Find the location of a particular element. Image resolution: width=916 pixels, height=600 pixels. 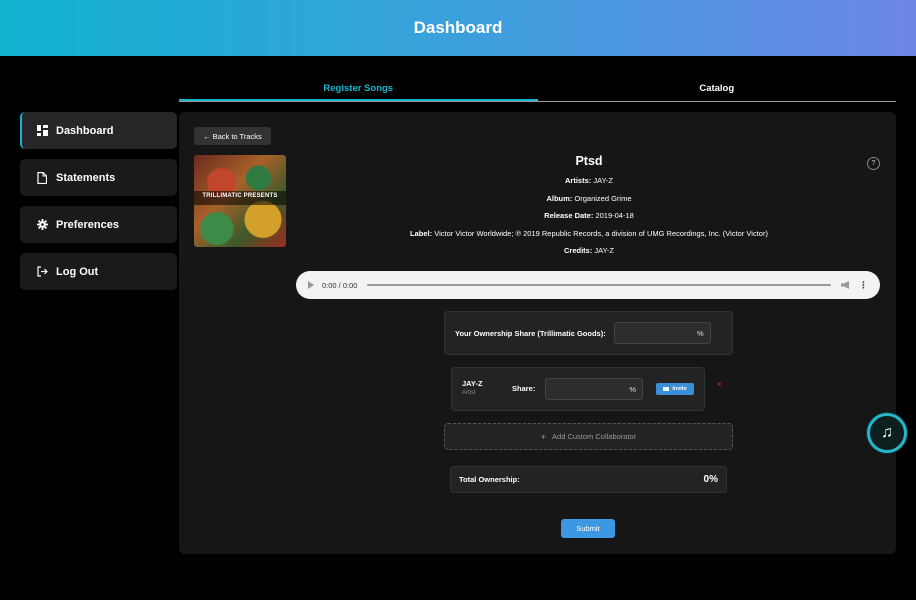

sidebar-item-statements: Statements is located at coordinates (98, 177).